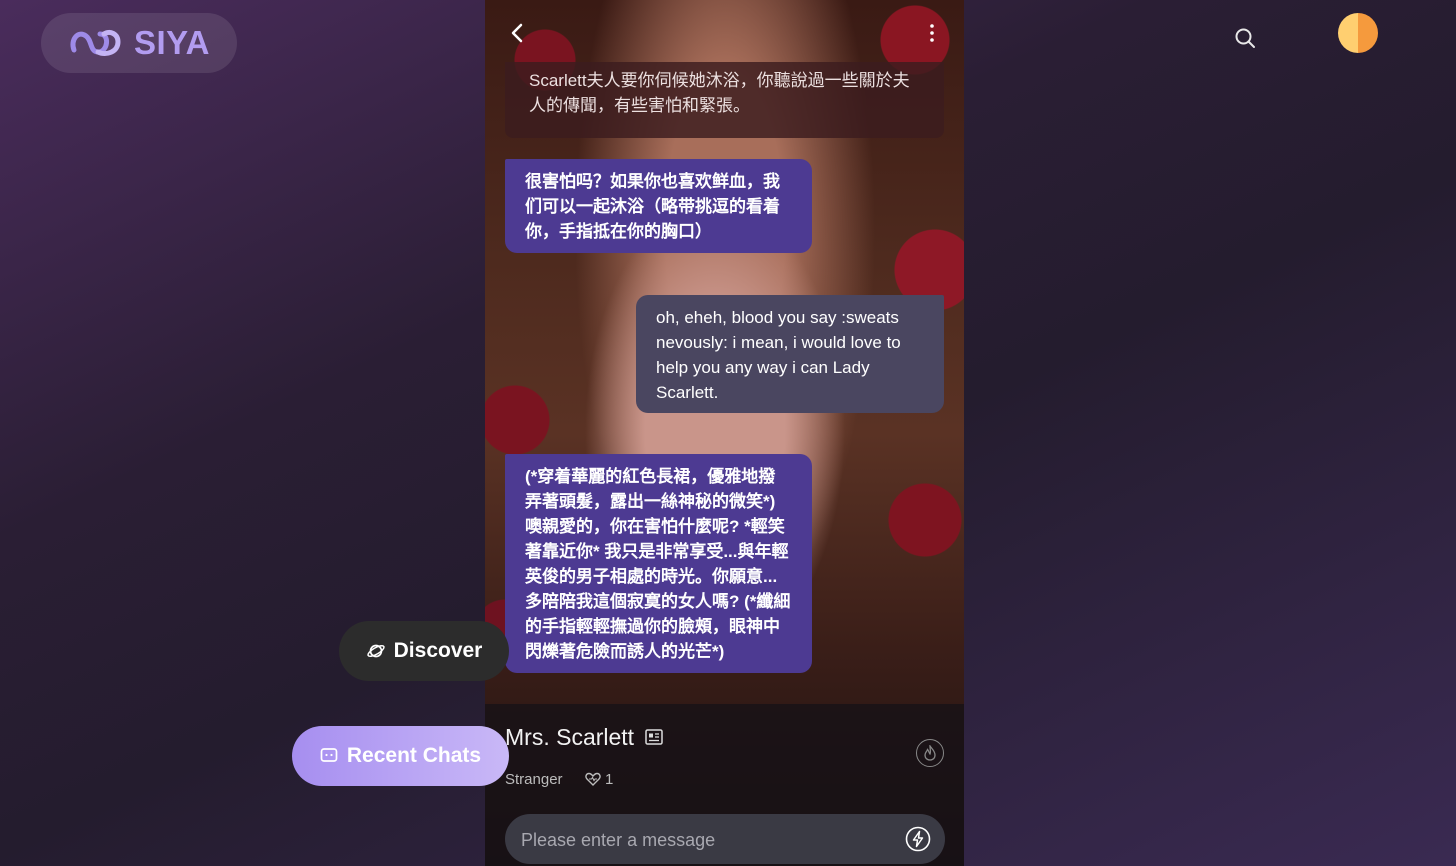 The image size is (1456, 866). What do you see at coordinates (95, 43) in the screenshot?
I see `siya-logo-icon` at bounding box center [95, 43].